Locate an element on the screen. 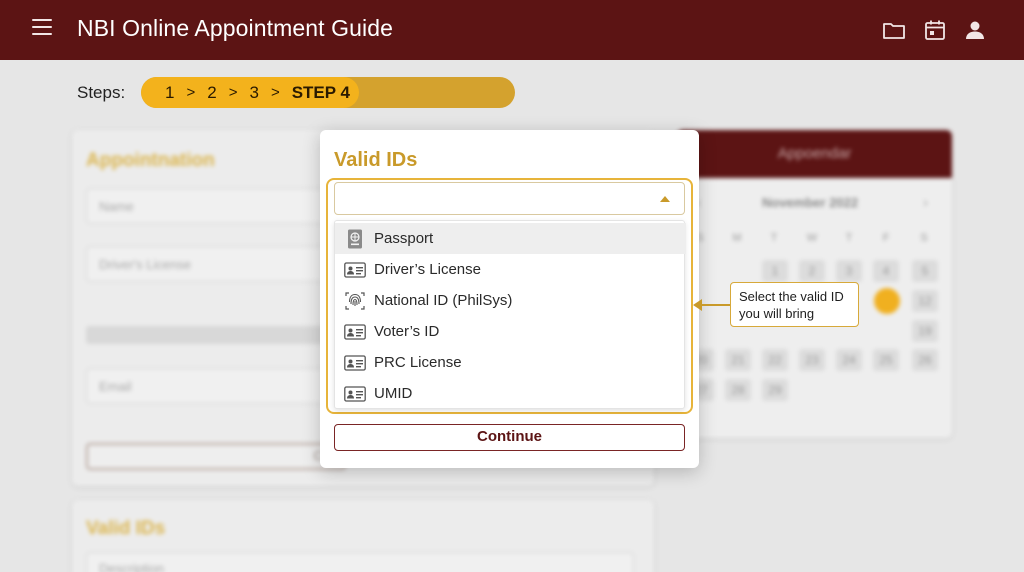  modal-title: Valid IDs is located at coordinates (376, 160).